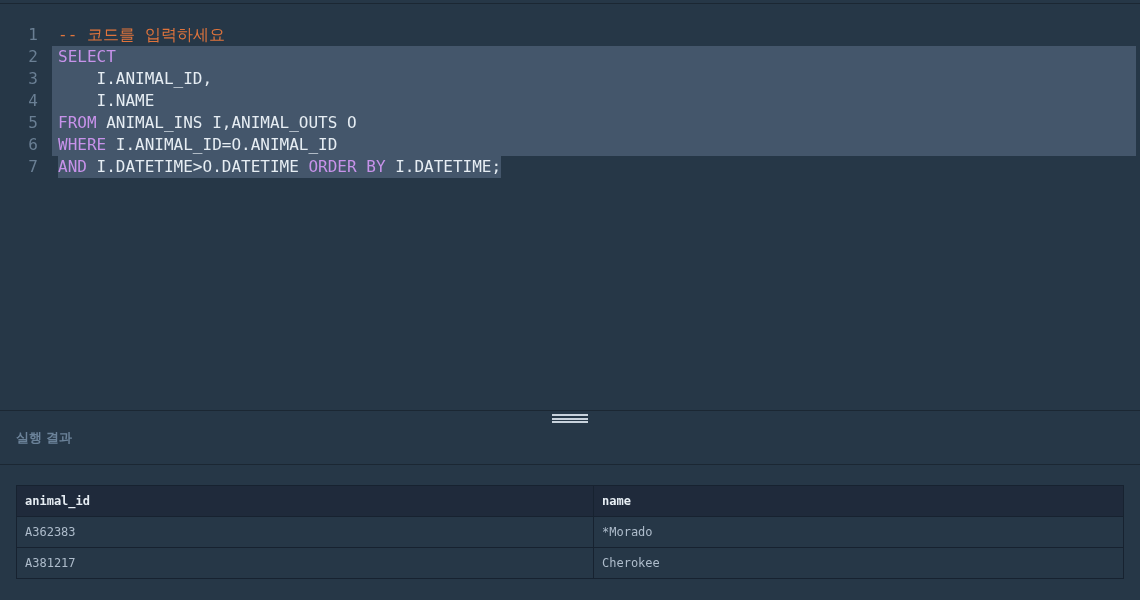 This screenshot has height=600, width=1140. What do you see at coordinates (33, 79) in the screenshot?
I see `line-number: 3` at bounding box center [33, 79].